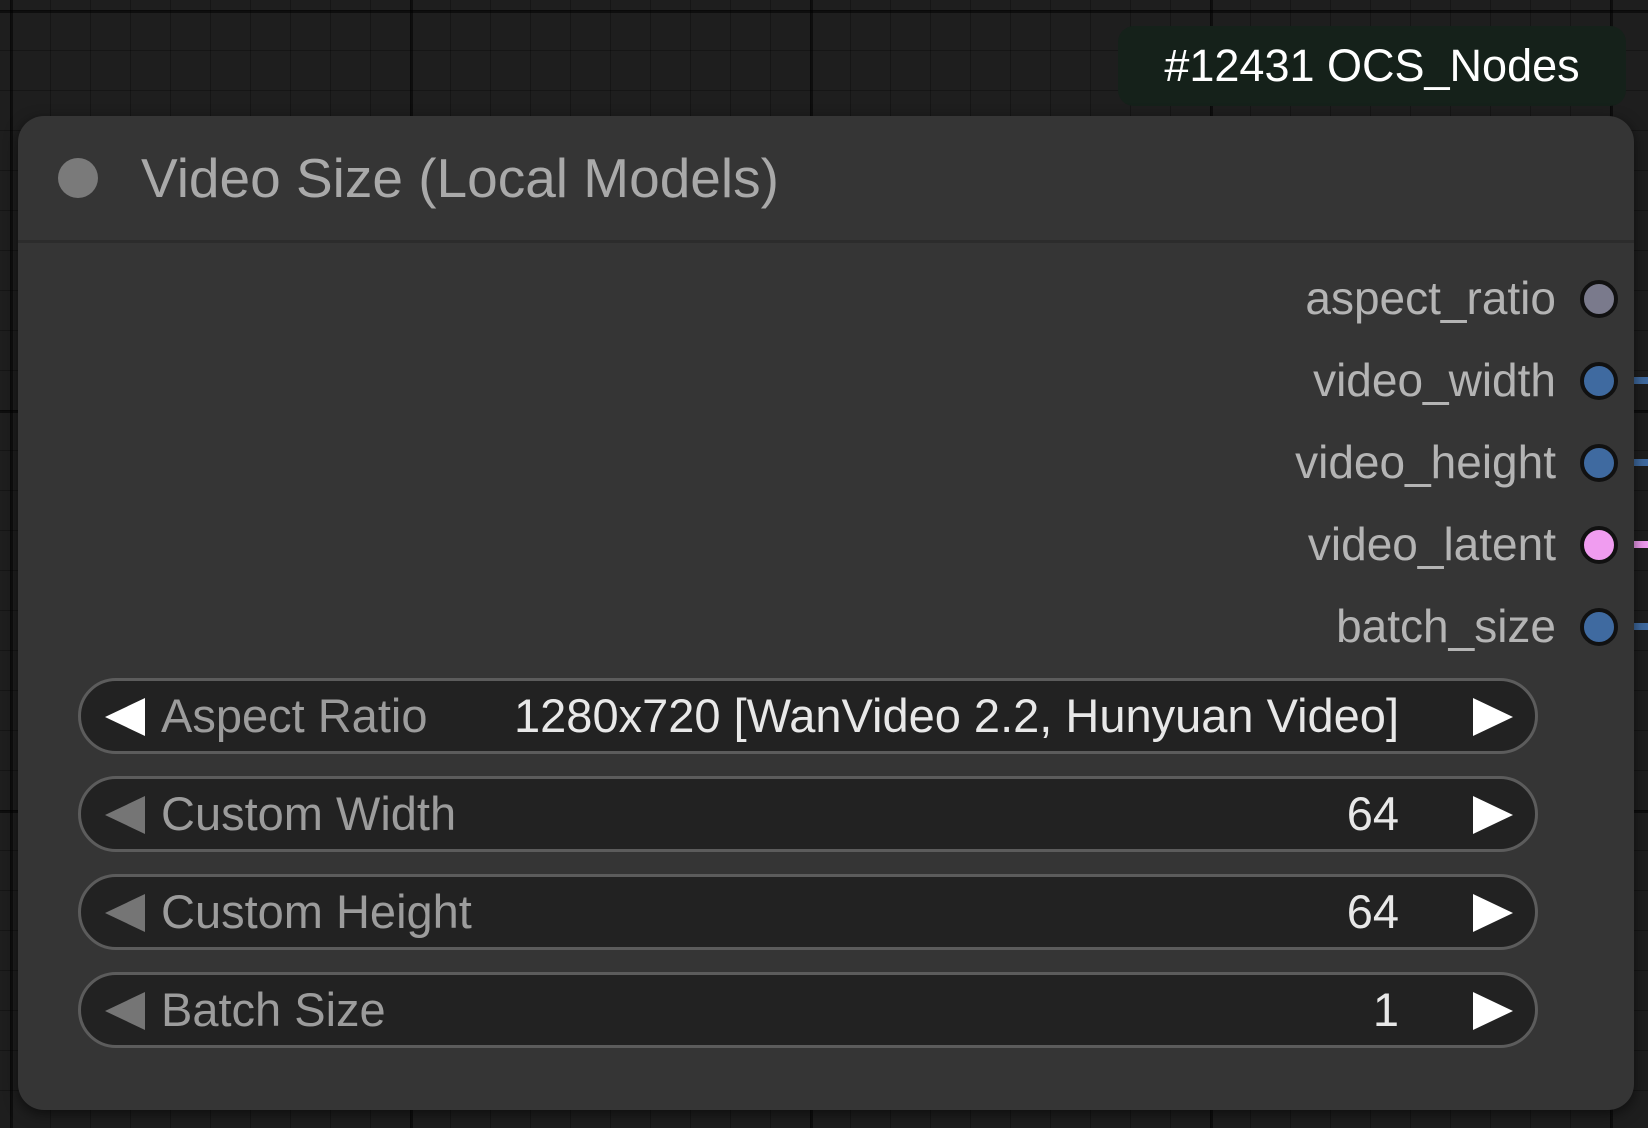  Describe the element at coordinates (808, 814) in the screenshot. I see `custom-width-stepper: Custom Width 64` at that location.